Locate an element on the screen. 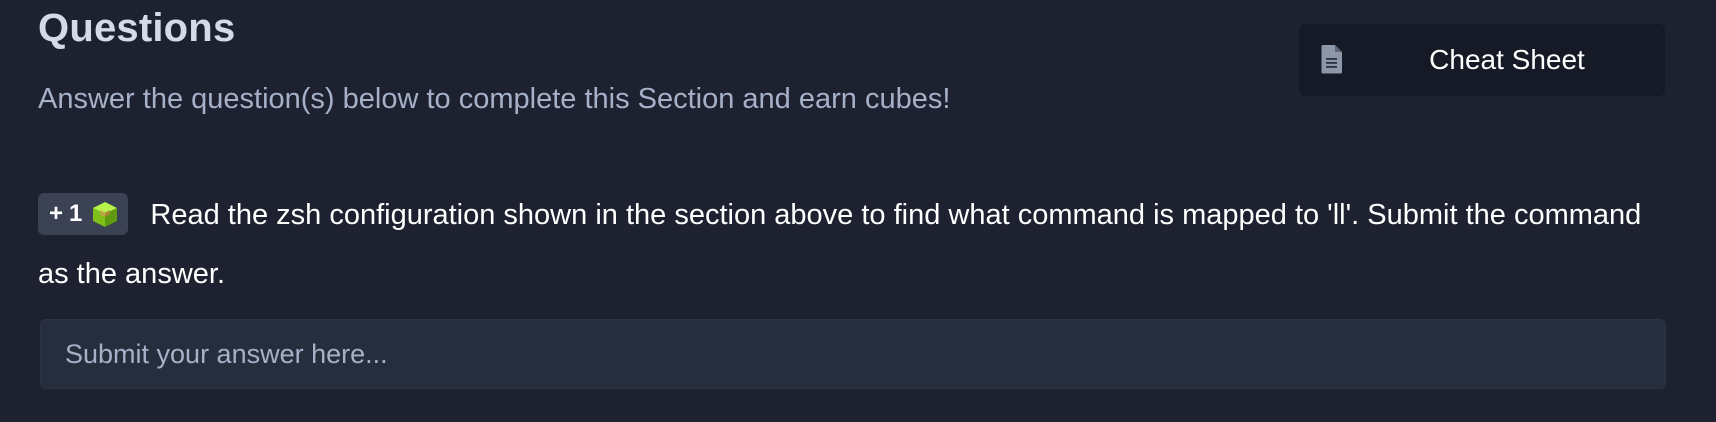  cube-reward-badge: + 1 is located at coordinates (83, 214).